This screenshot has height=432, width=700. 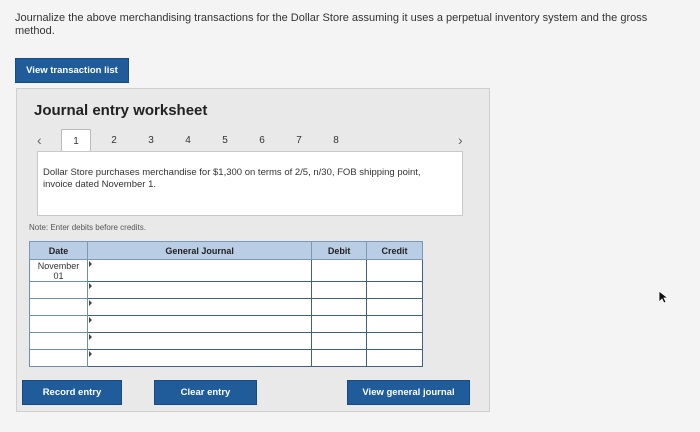 What do you see at coordinates (58, 250) in the screenshot?
I see `date-header: Date` at bounding box center [58, 250].